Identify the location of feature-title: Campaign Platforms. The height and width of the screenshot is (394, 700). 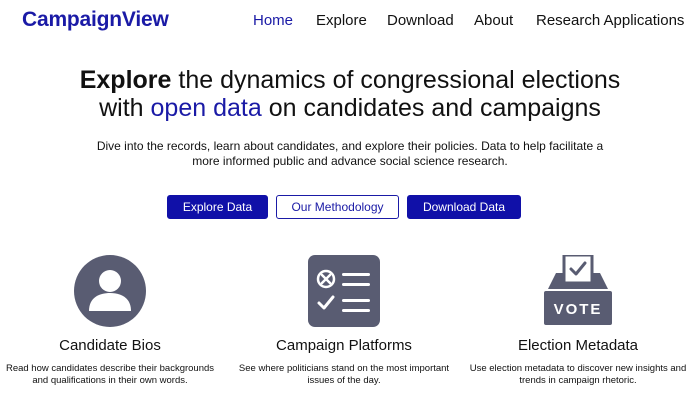
(344, 345).